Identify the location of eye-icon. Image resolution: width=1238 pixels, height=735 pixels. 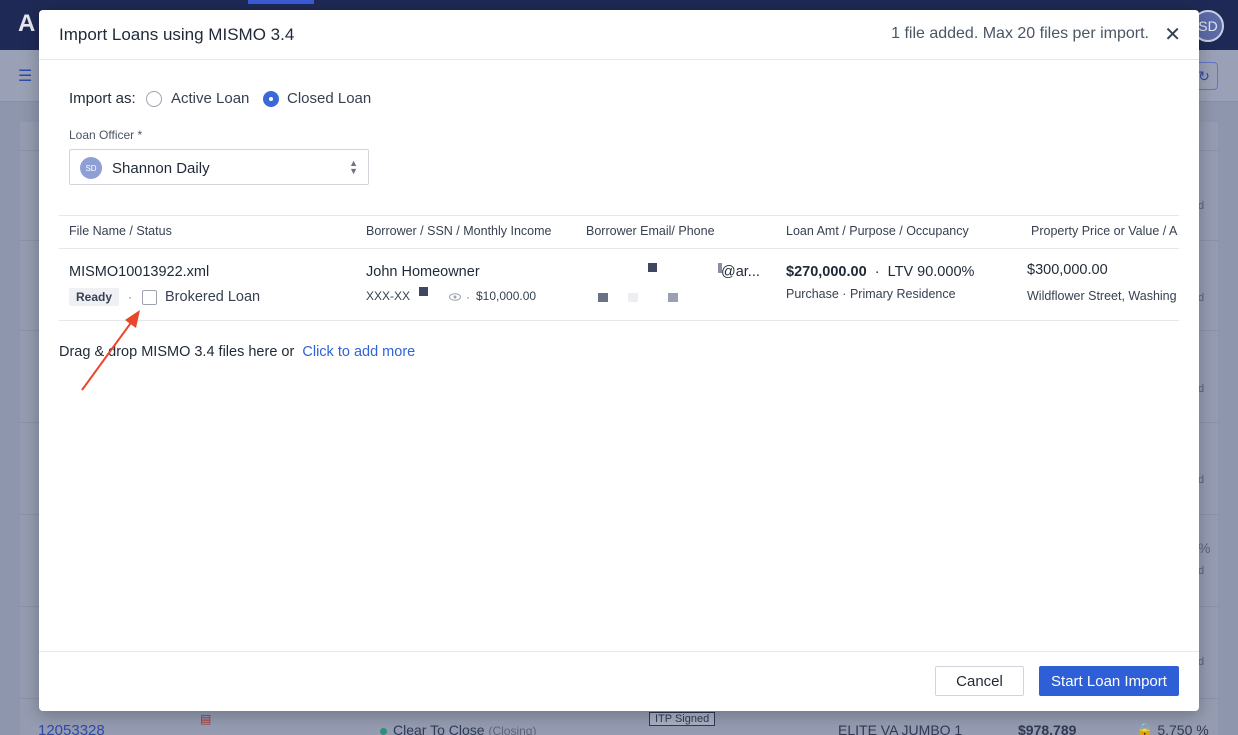
(455, 297).